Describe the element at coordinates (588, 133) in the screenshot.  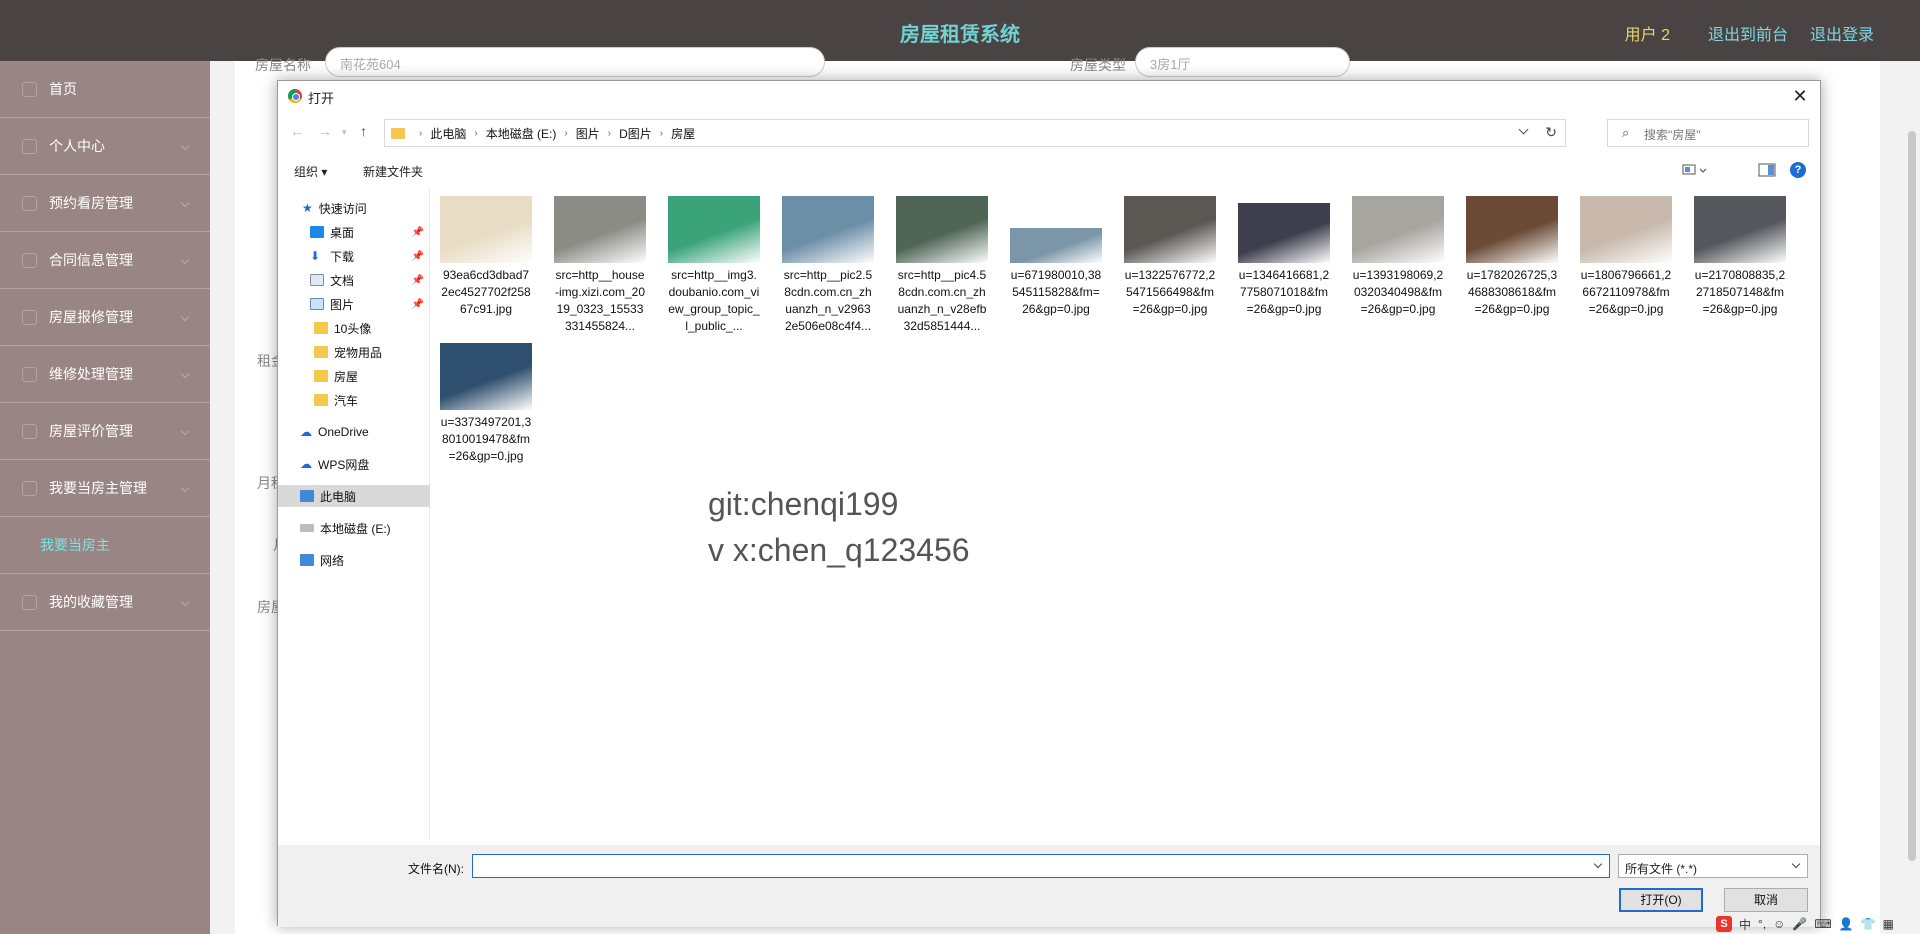
I see `breadcrumb-pictures: 图片` at that location.